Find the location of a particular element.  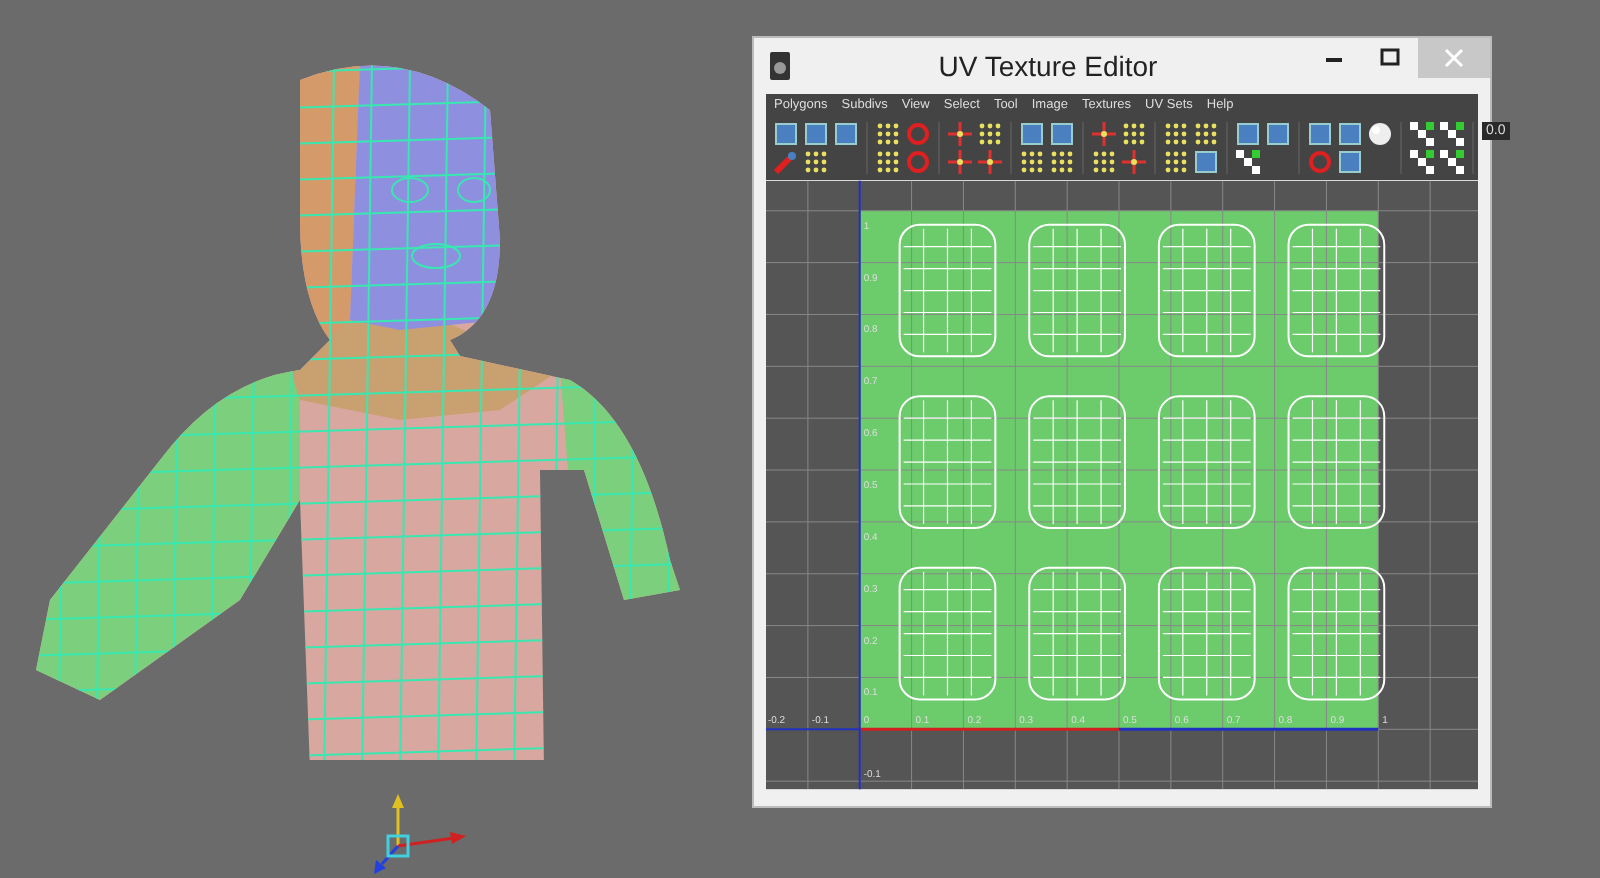

move-gizmo-icon is located at coordinates (420, 834).